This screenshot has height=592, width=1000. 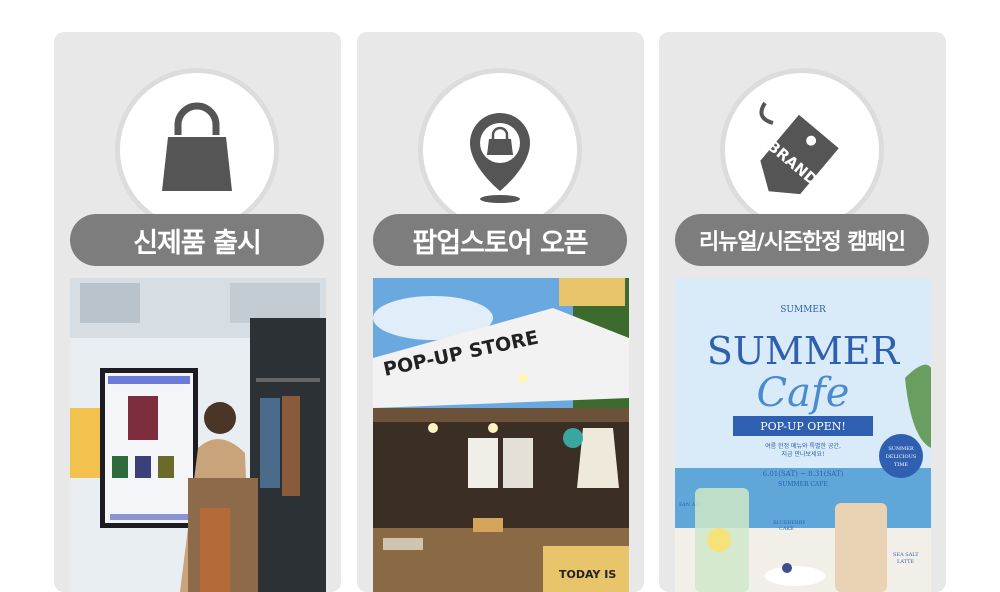 I want to click on popup-board-text: TODAY IS, so click(x=587, y=574).